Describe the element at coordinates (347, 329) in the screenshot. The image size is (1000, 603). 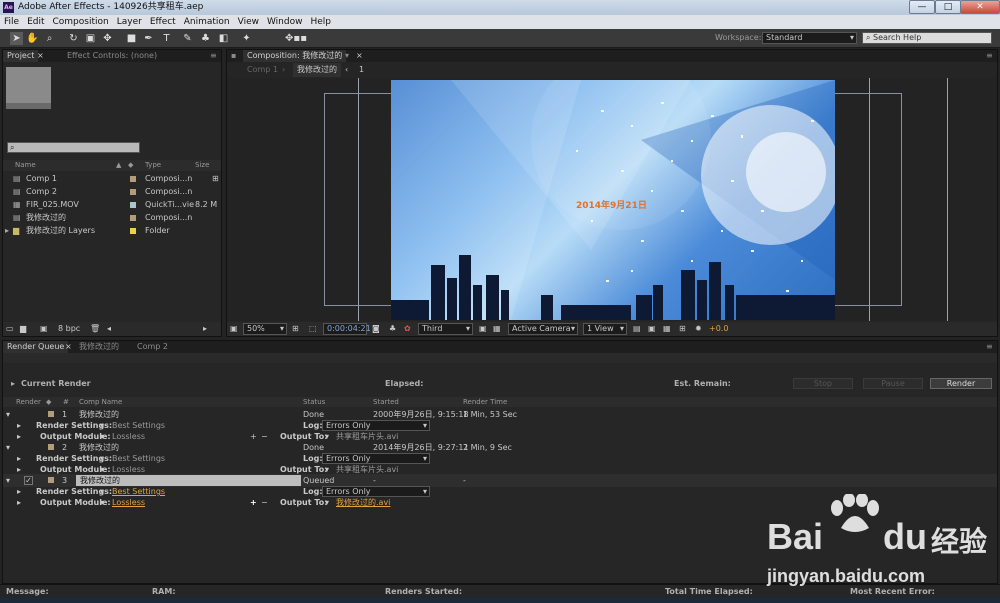
I see `timecode-field: 0:00:04:21` at that location.